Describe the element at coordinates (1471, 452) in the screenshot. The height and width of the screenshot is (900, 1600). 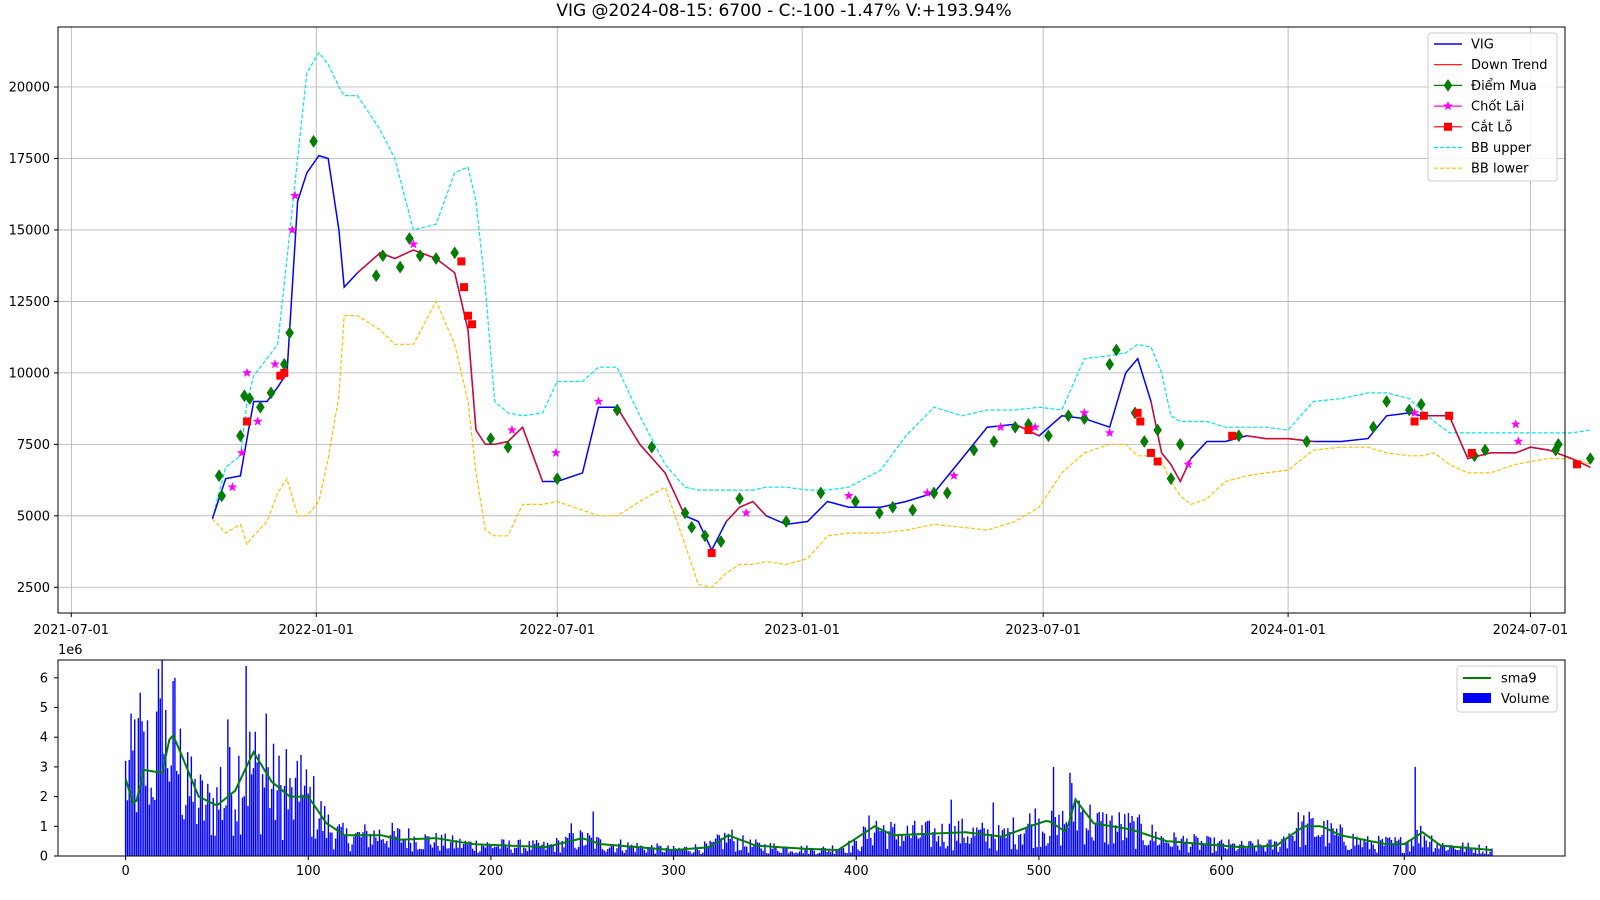
I see `stop-loss-marker` at that location.